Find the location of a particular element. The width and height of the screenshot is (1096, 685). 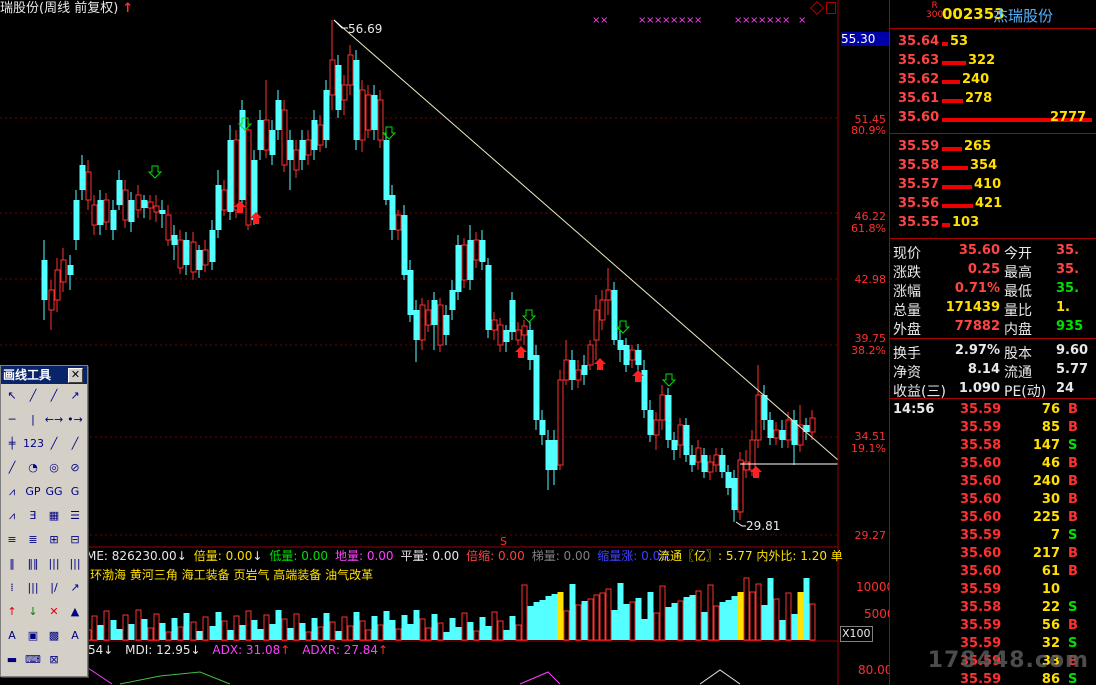

ask-volume: 240 is located at coordinates (976, 79).